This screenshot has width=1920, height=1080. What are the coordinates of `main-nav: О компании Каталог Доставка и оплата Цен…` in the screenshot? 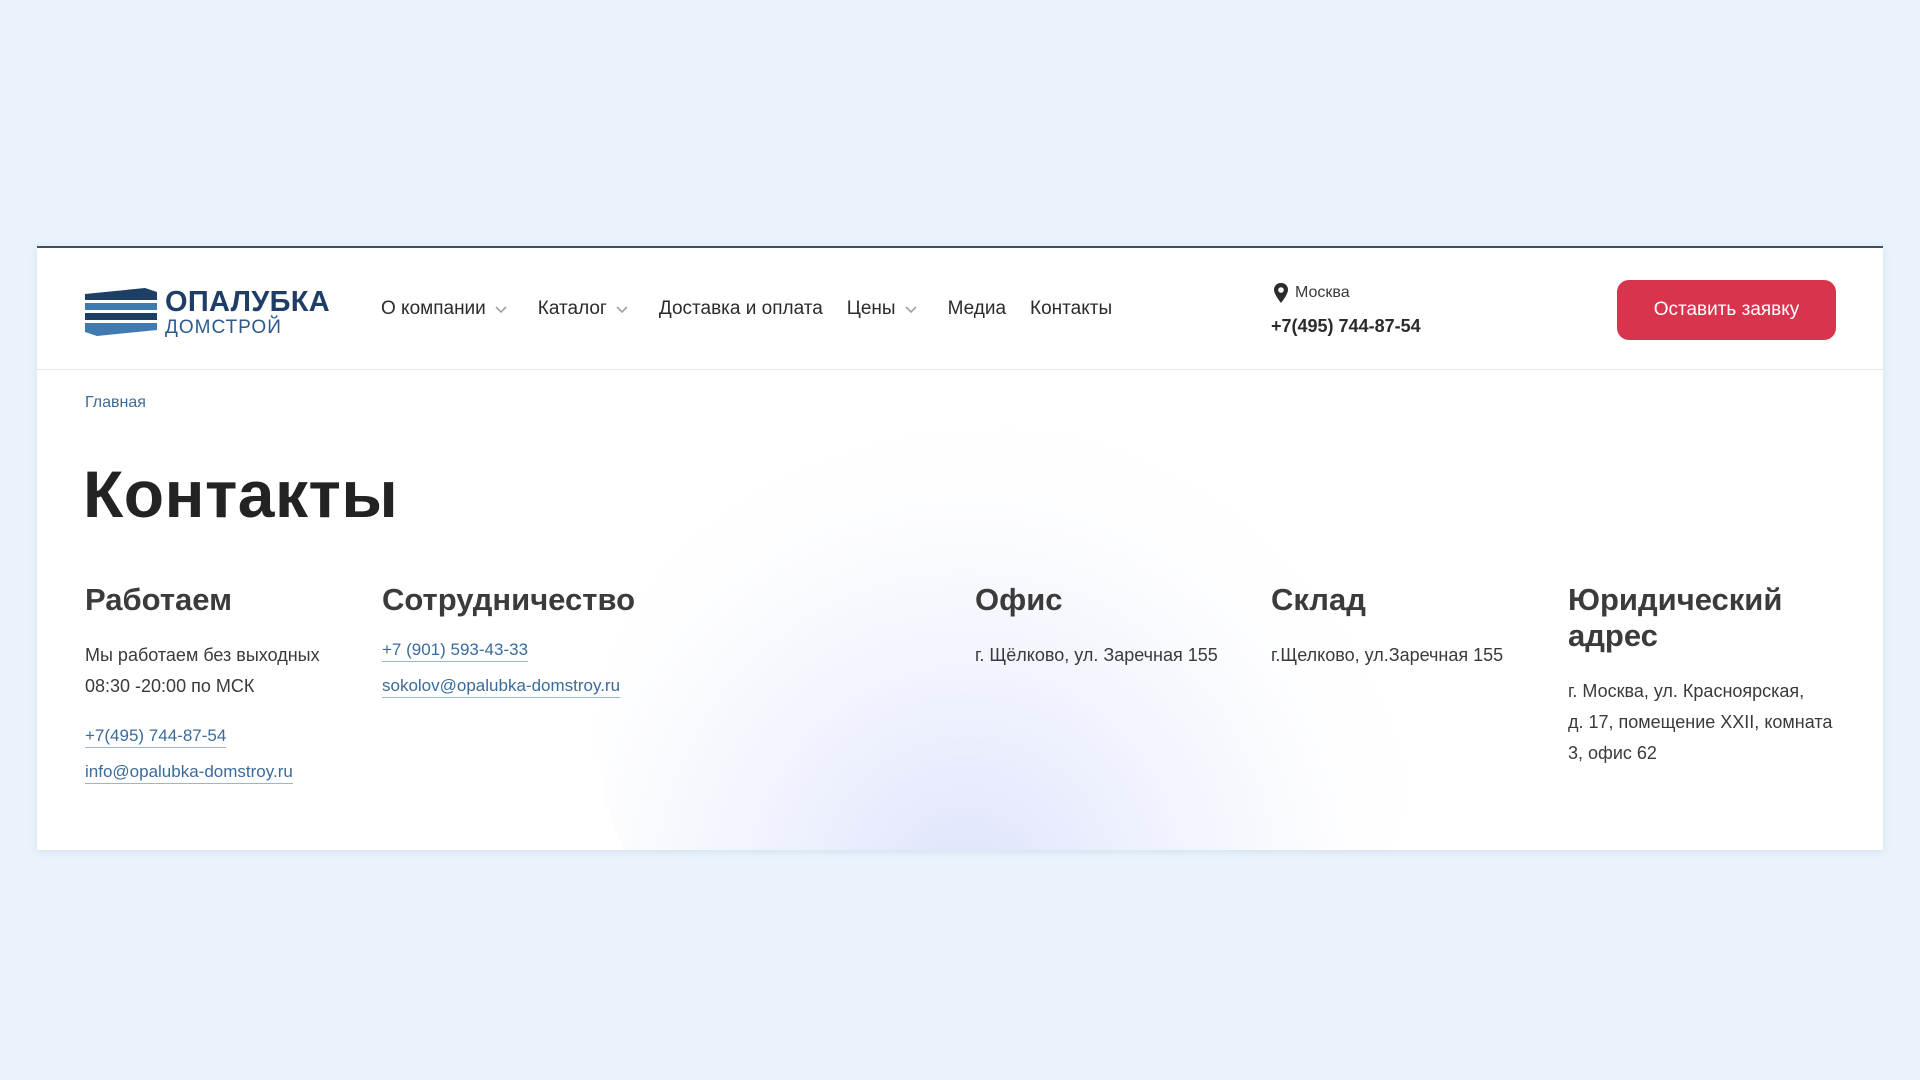 It's located at (758, 309).